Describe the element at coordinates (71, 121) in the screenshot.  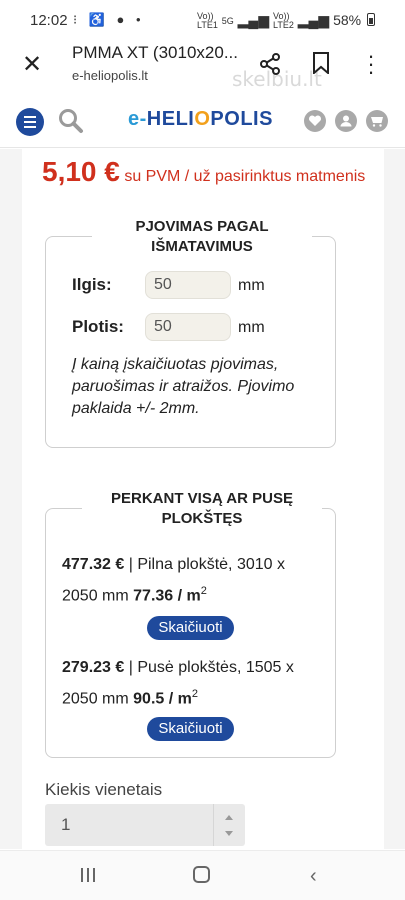
I see `search-icon` at that location.